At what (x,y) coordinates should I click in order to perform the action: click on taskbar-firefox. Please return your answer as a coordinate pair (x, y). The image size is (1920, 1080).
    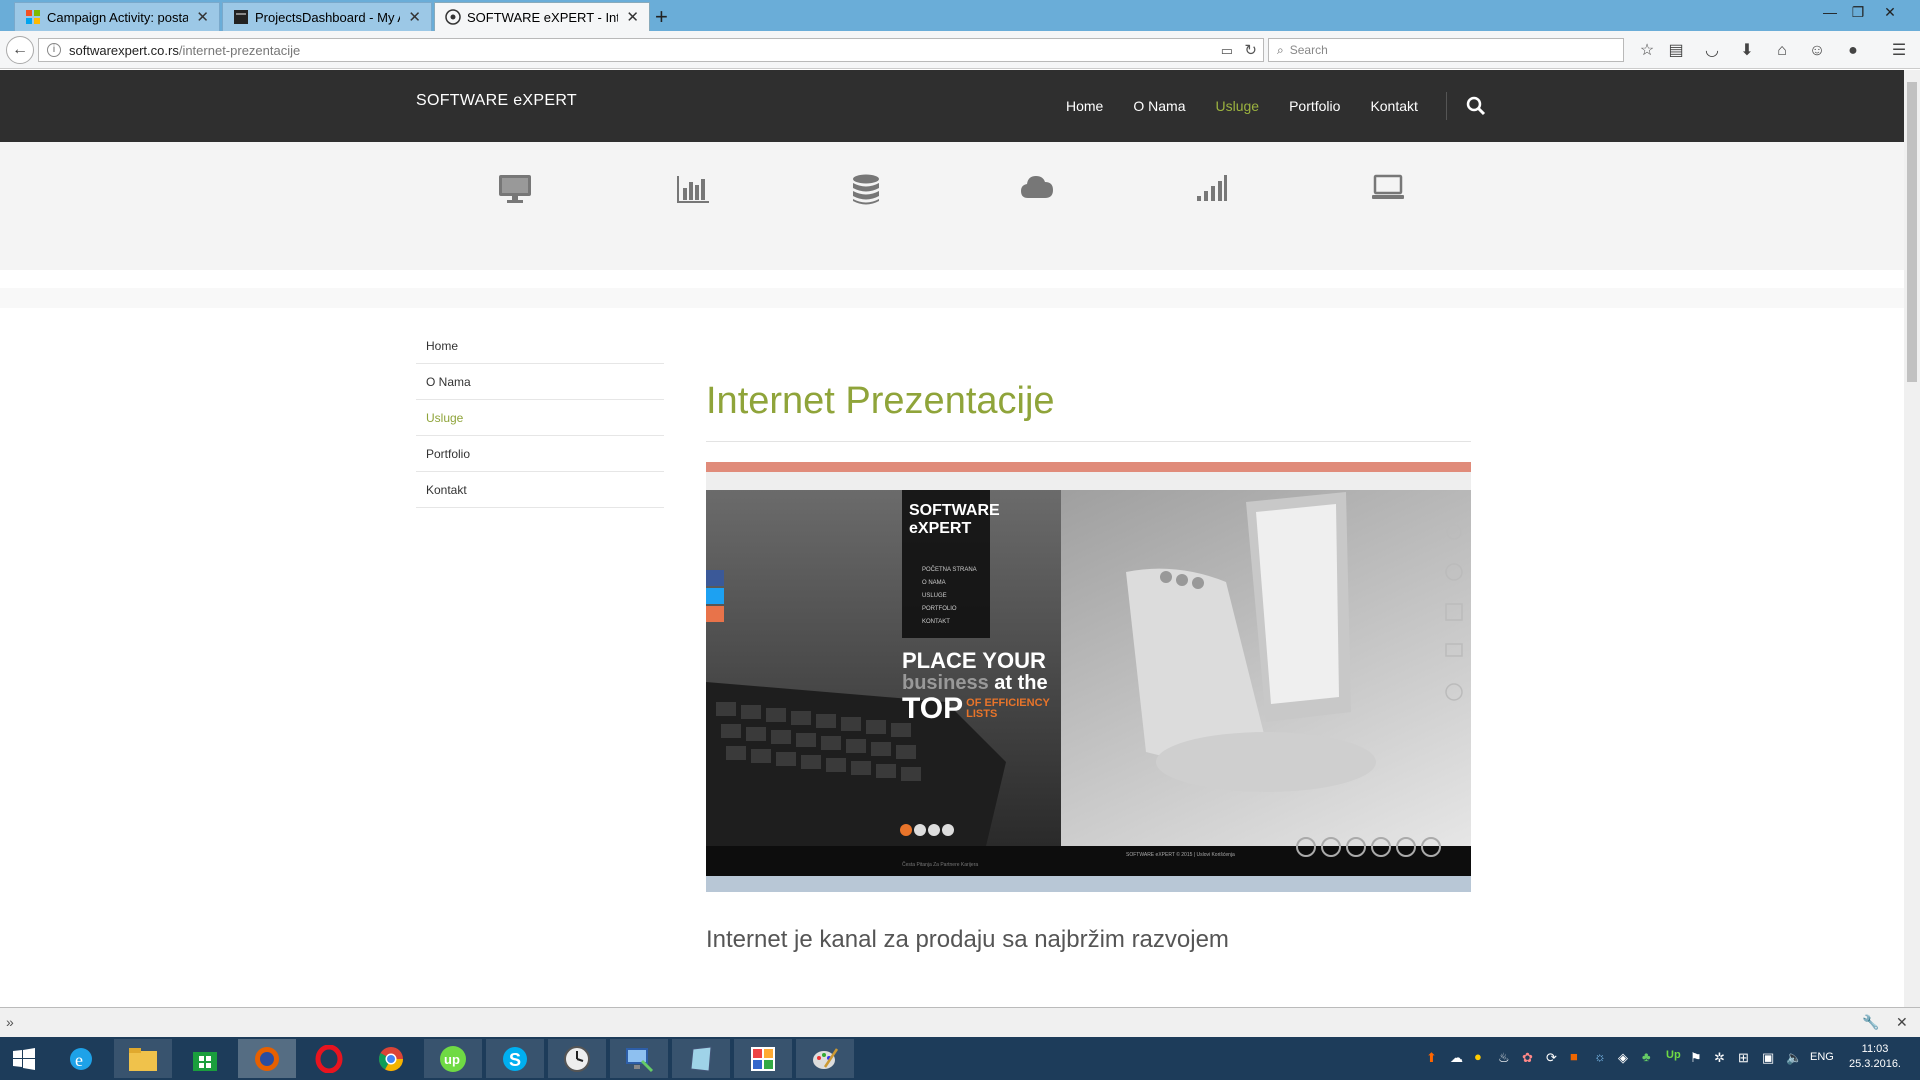
    Looking at the image, I should click on (267, 1058).